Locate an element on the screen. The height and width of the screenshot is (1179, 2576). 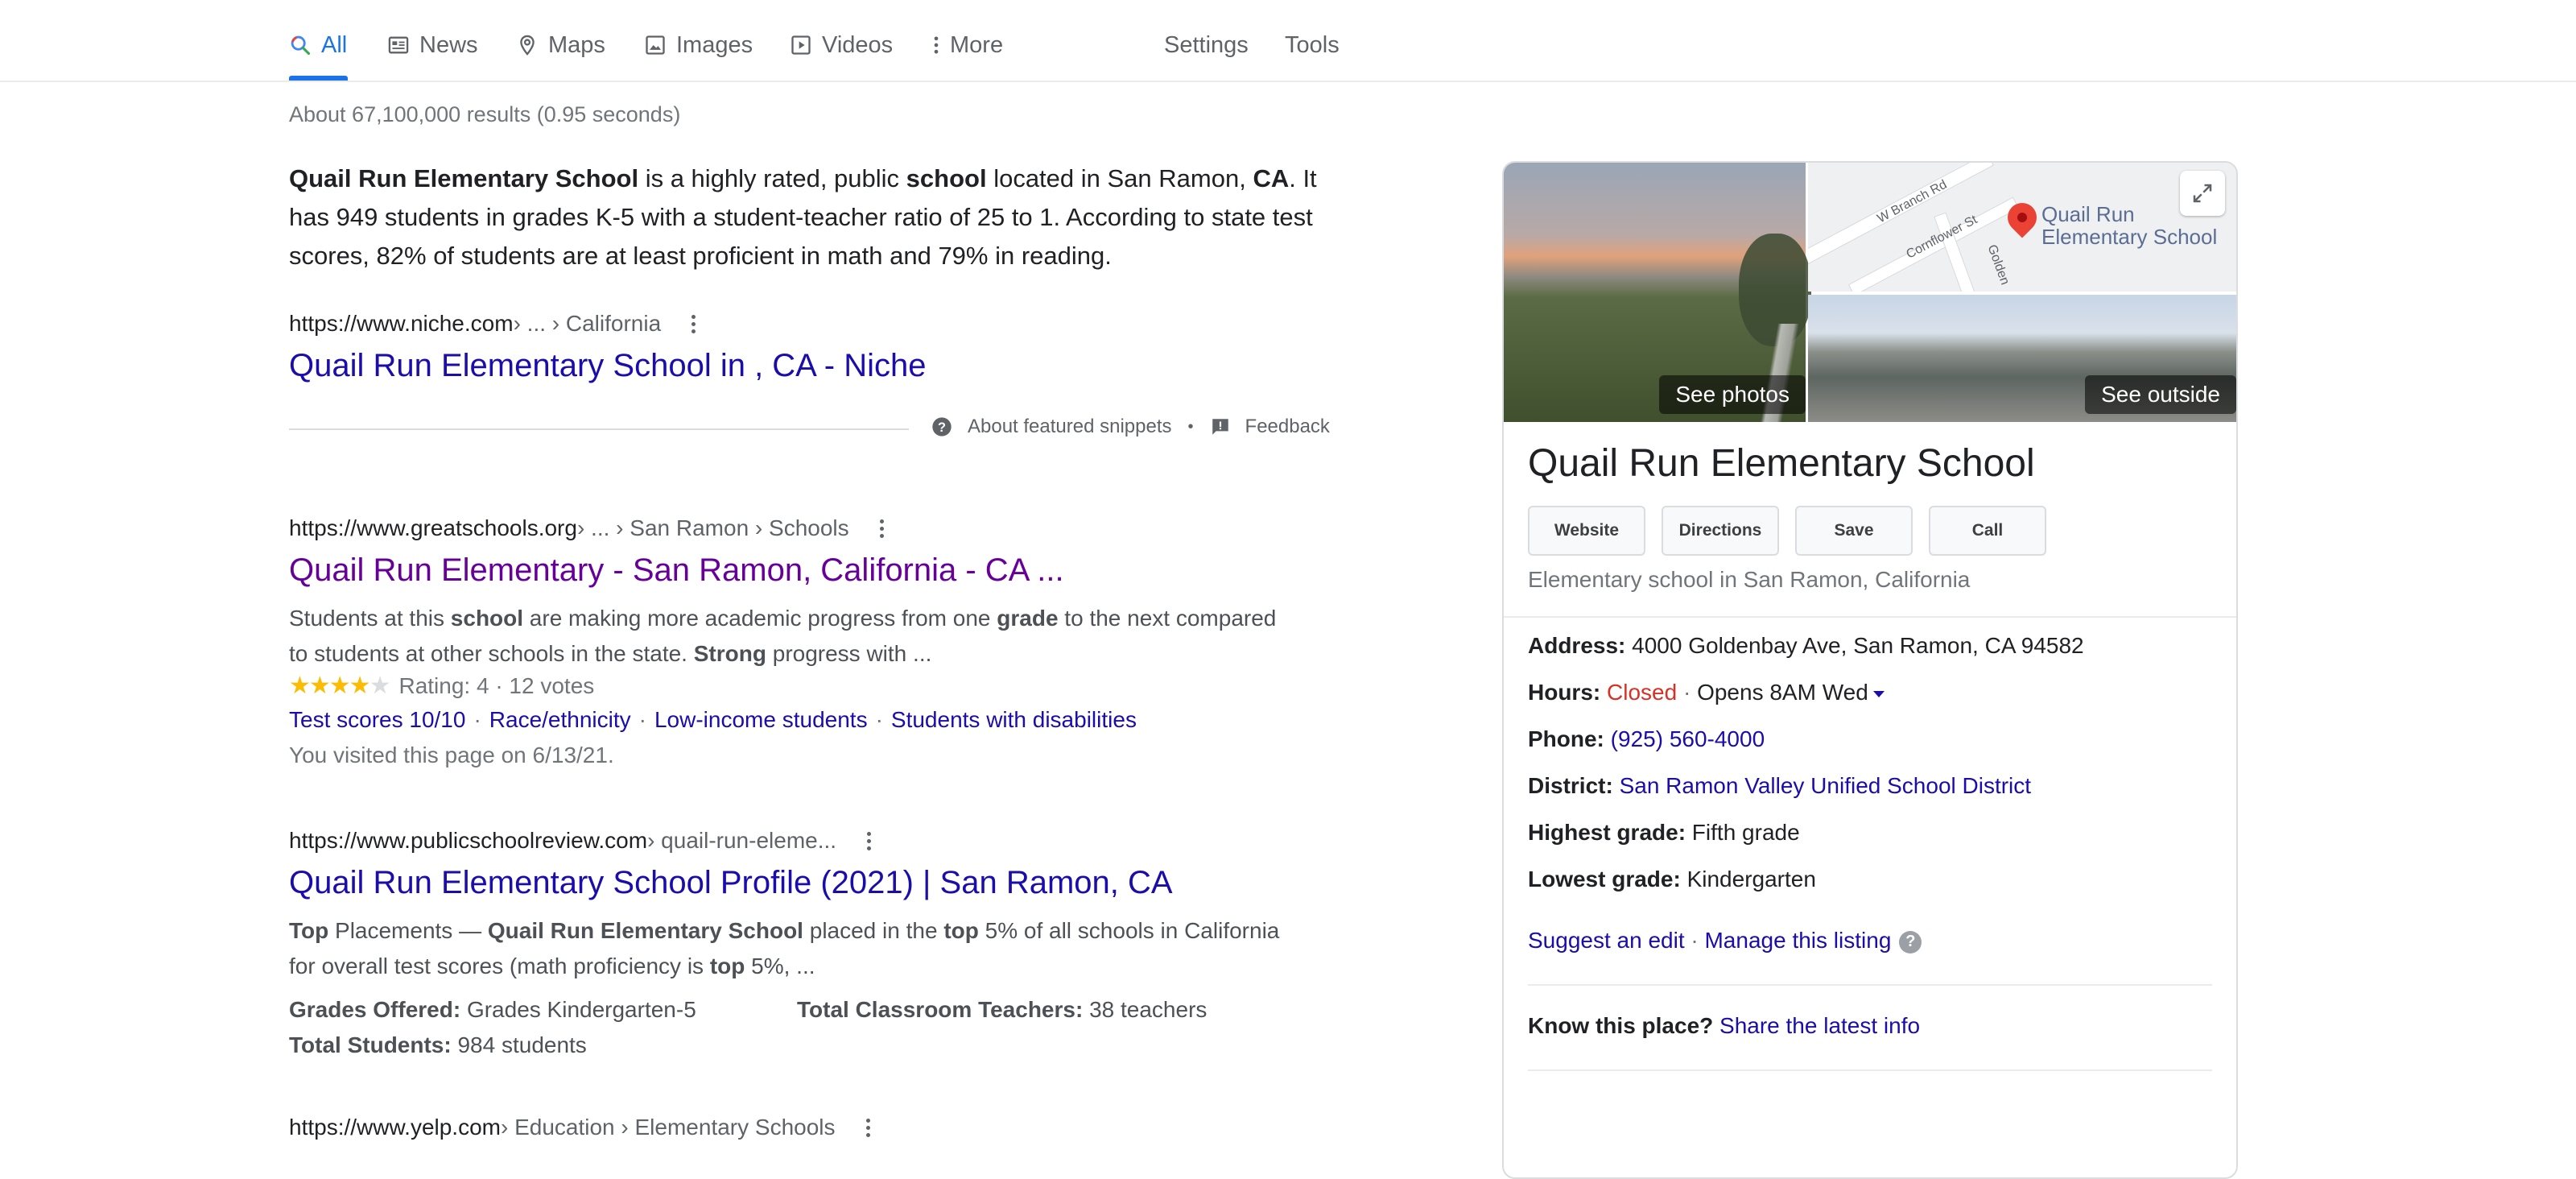
tab-maps: Maps is located at coordinates (560, 45).